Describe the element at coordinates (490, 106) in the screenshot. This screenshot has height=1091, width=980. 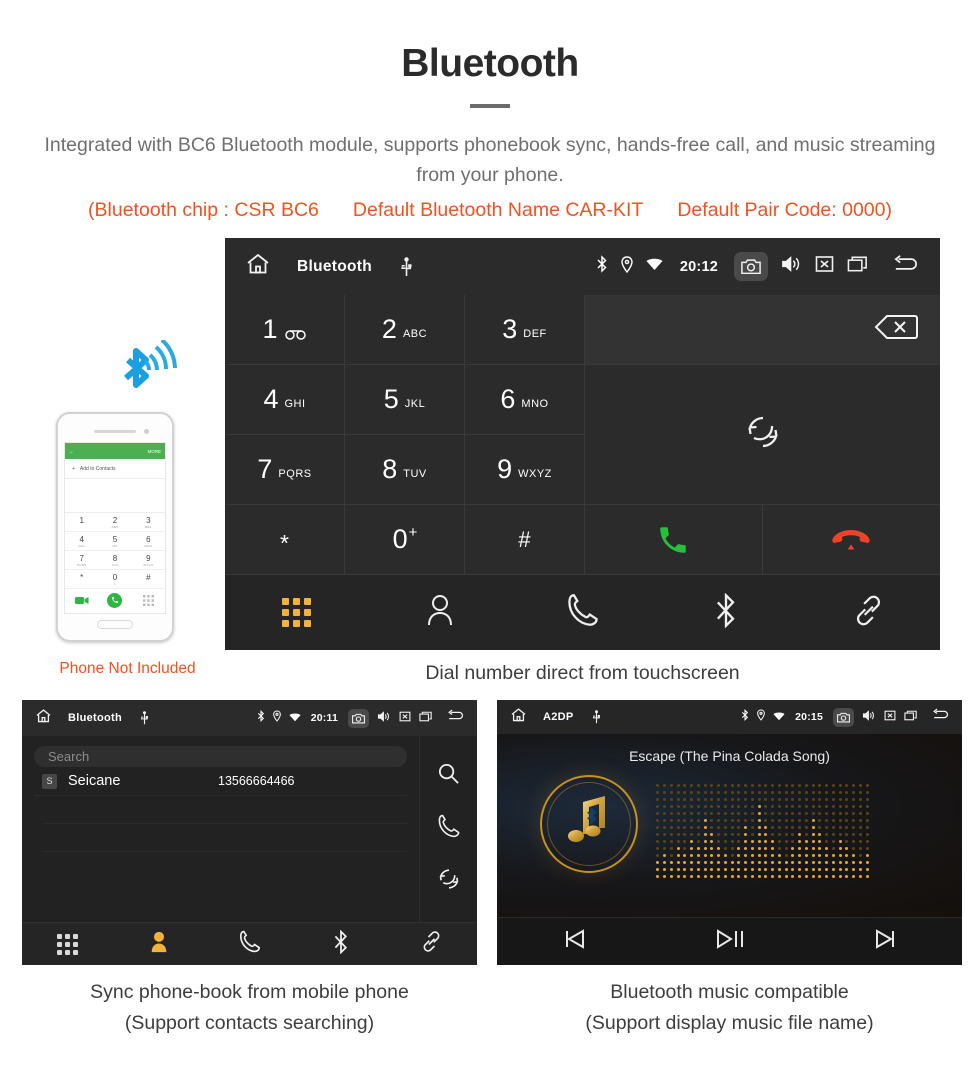
I see `title-divider` at that location.